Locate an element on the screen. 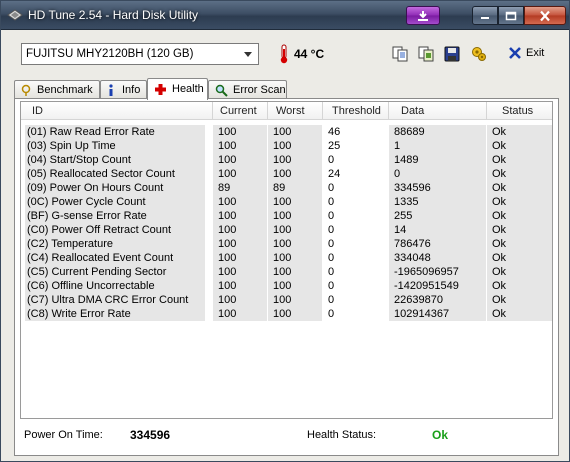  table-row: (C2) Temperature 100 100 0 786476 Ok is located at coordinates (286, 244).